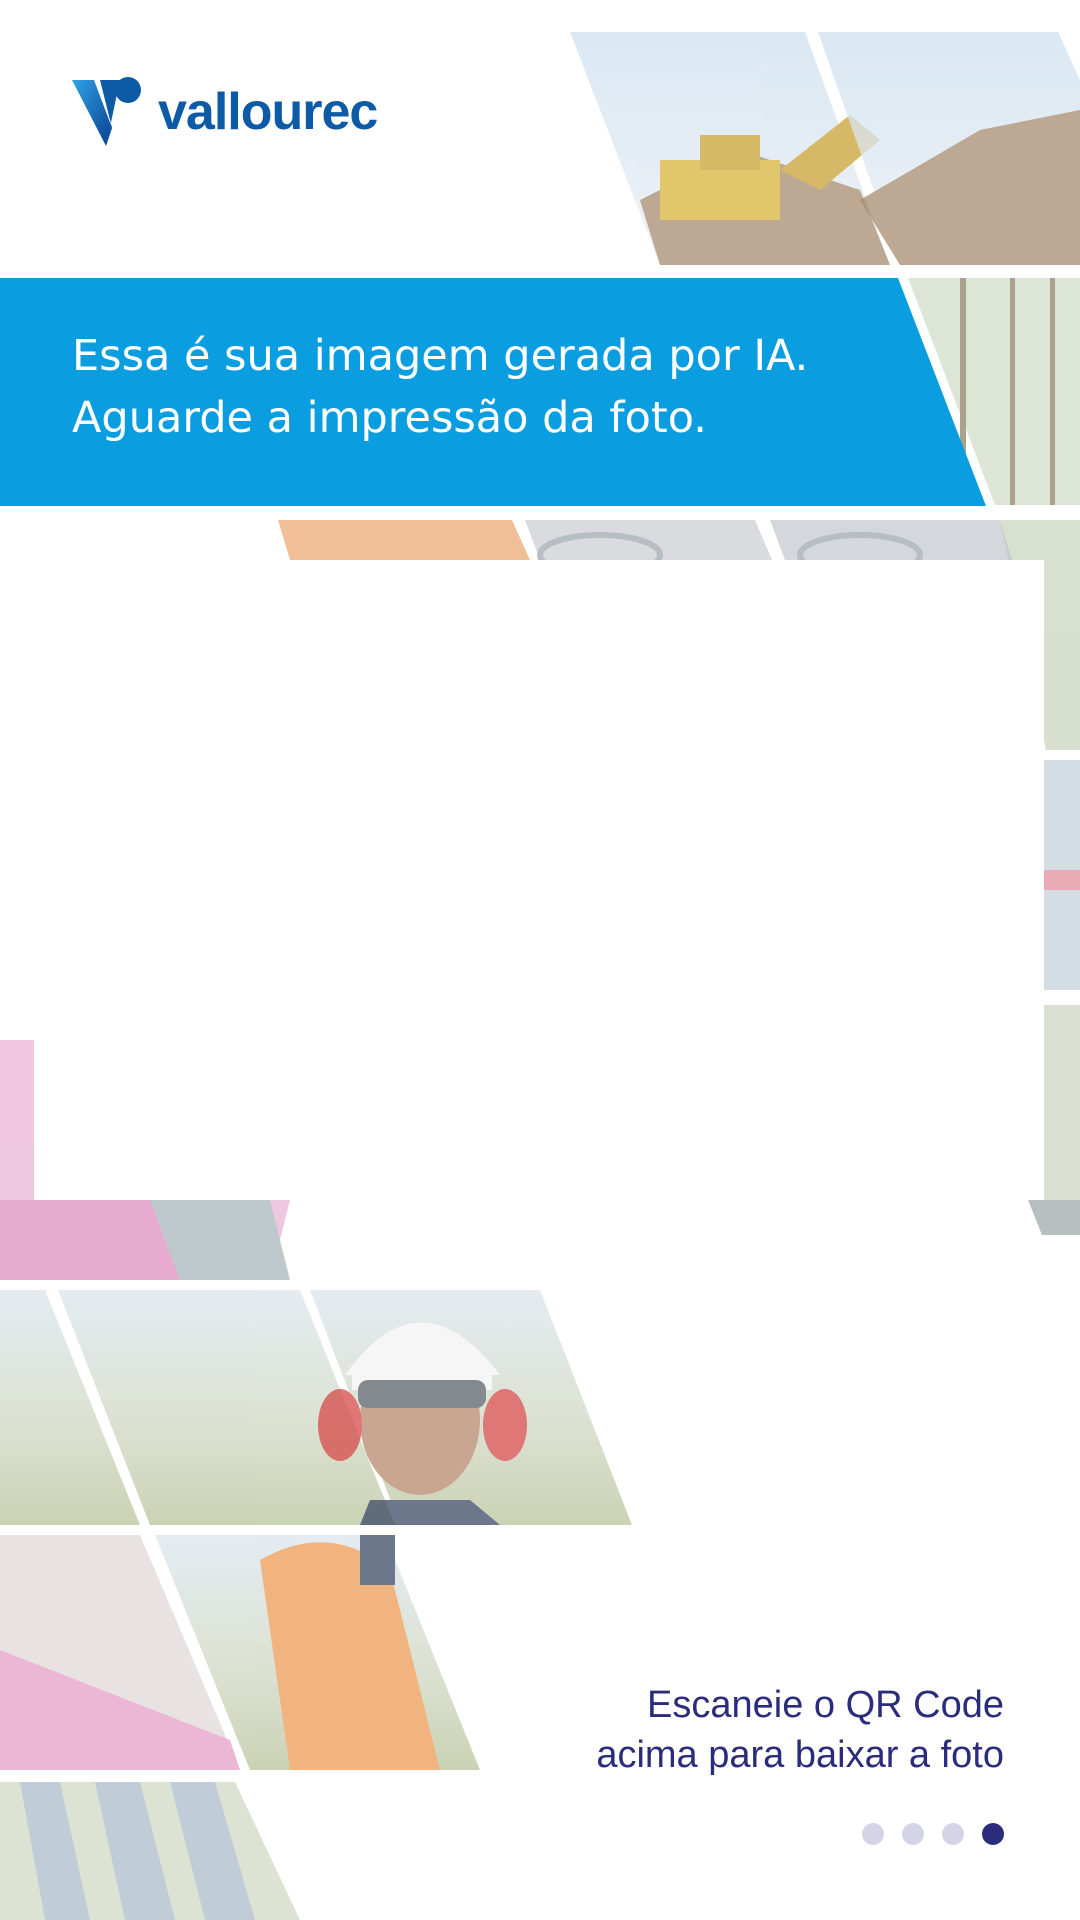 Image resolution: width=1080 pixels, height=1920 pixels. What do you see at coordinates (106, 111) in the screenshot?
I see `vallourec-v-icon` at bounding box center [106, 111].